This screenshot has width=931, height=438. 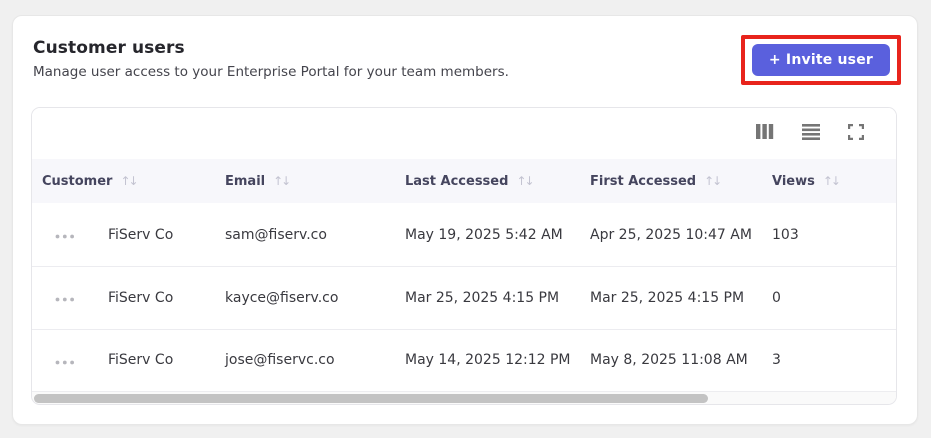 What do you see at coordinates (464, 133) in the screenshot?
I see `table-toolbar` at bounding box center [464, 133].